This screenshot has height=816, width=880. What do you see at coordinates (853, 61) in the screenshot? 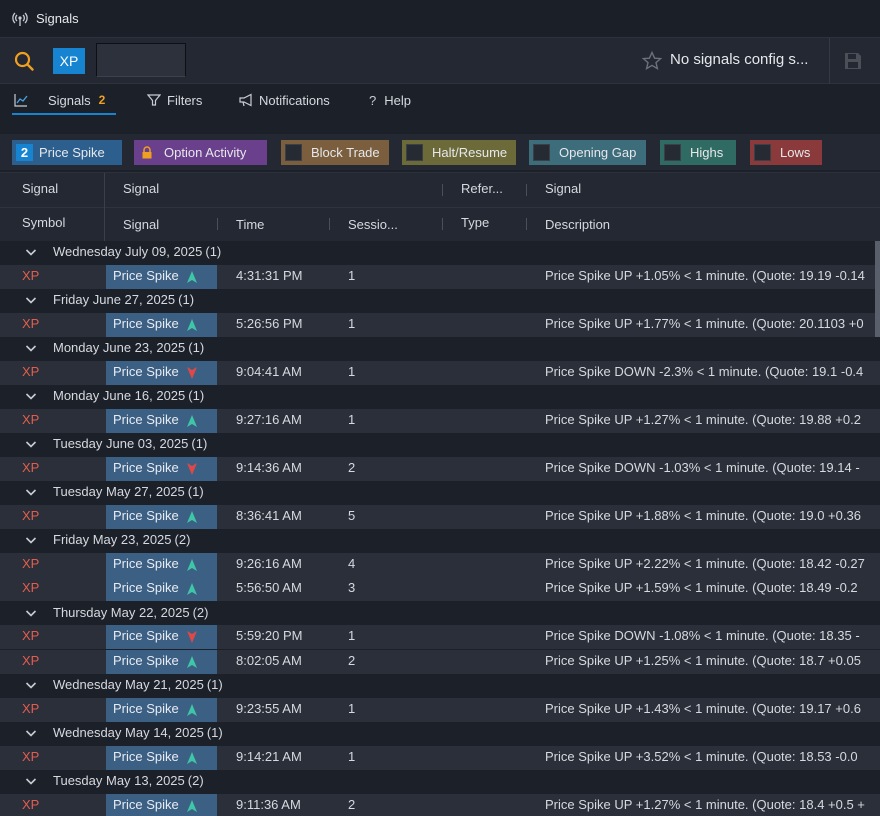
I see `save-icon` at bounding box center [853, 61].